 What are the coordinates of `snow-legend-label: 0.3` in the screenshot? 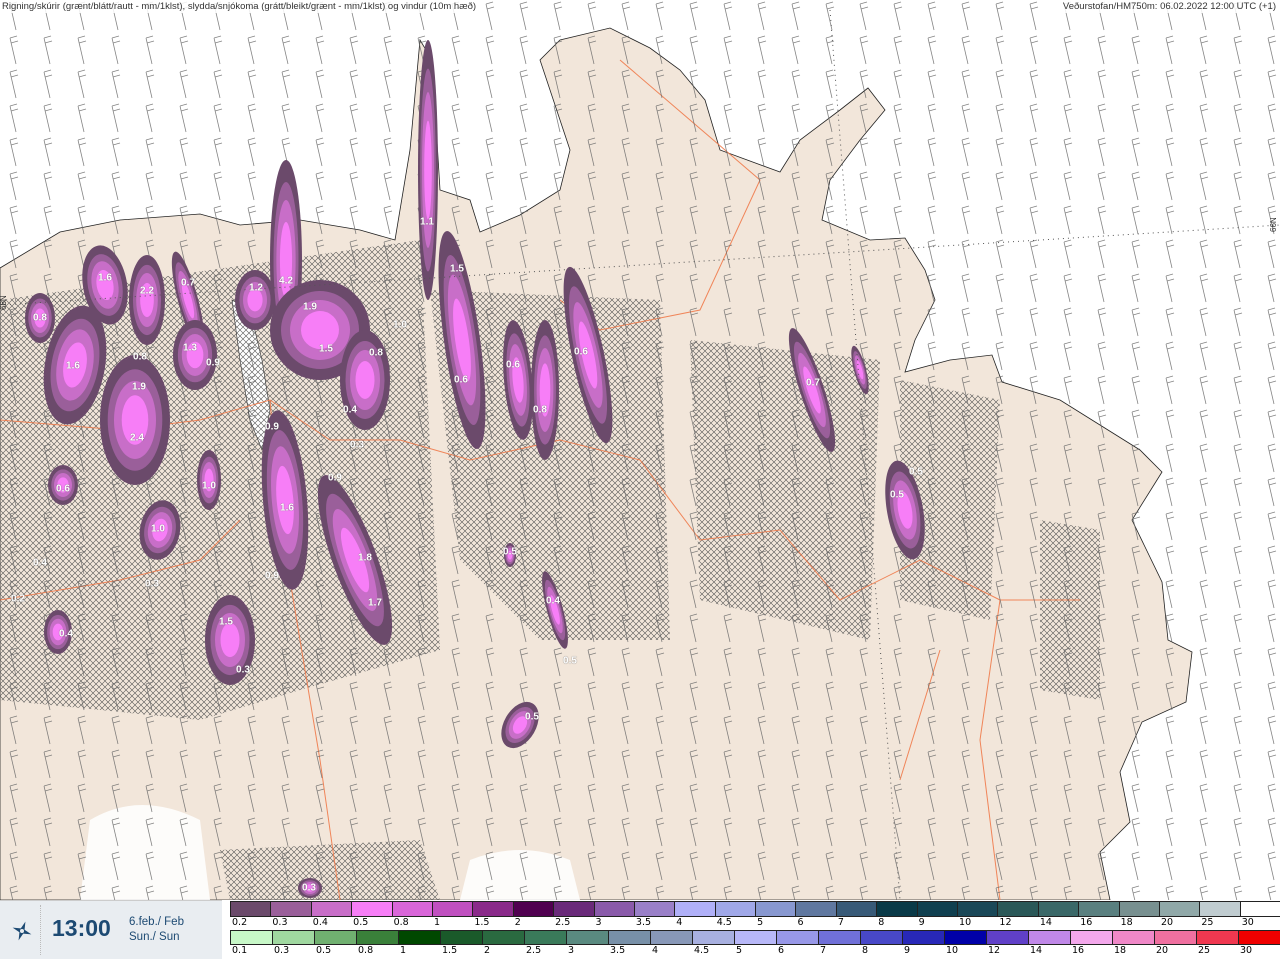 It's located at (280, 922).